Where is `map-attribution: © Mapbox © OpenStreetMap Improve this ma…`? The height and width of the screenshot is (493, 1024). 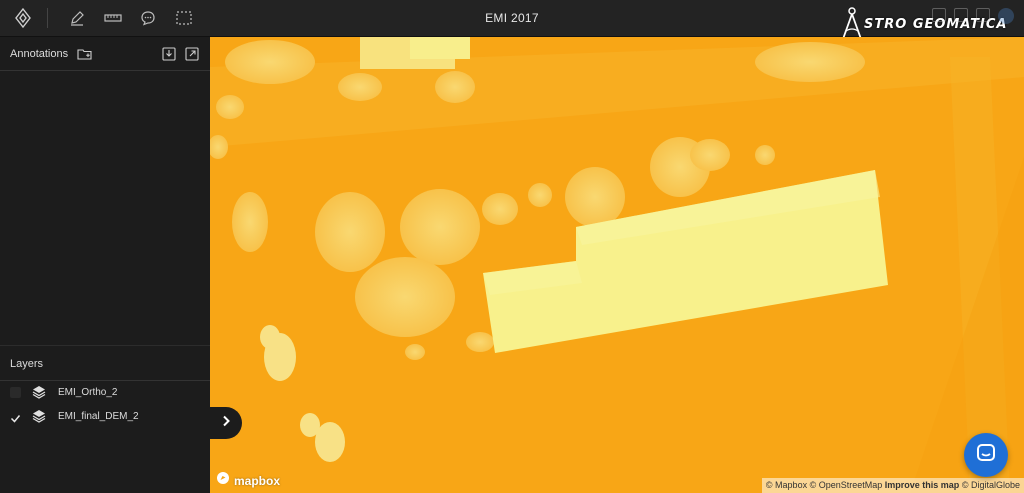 map-attribution: © Mapbox © OpenStreetMap Improve this ma… is located at coordinates (892, 485).